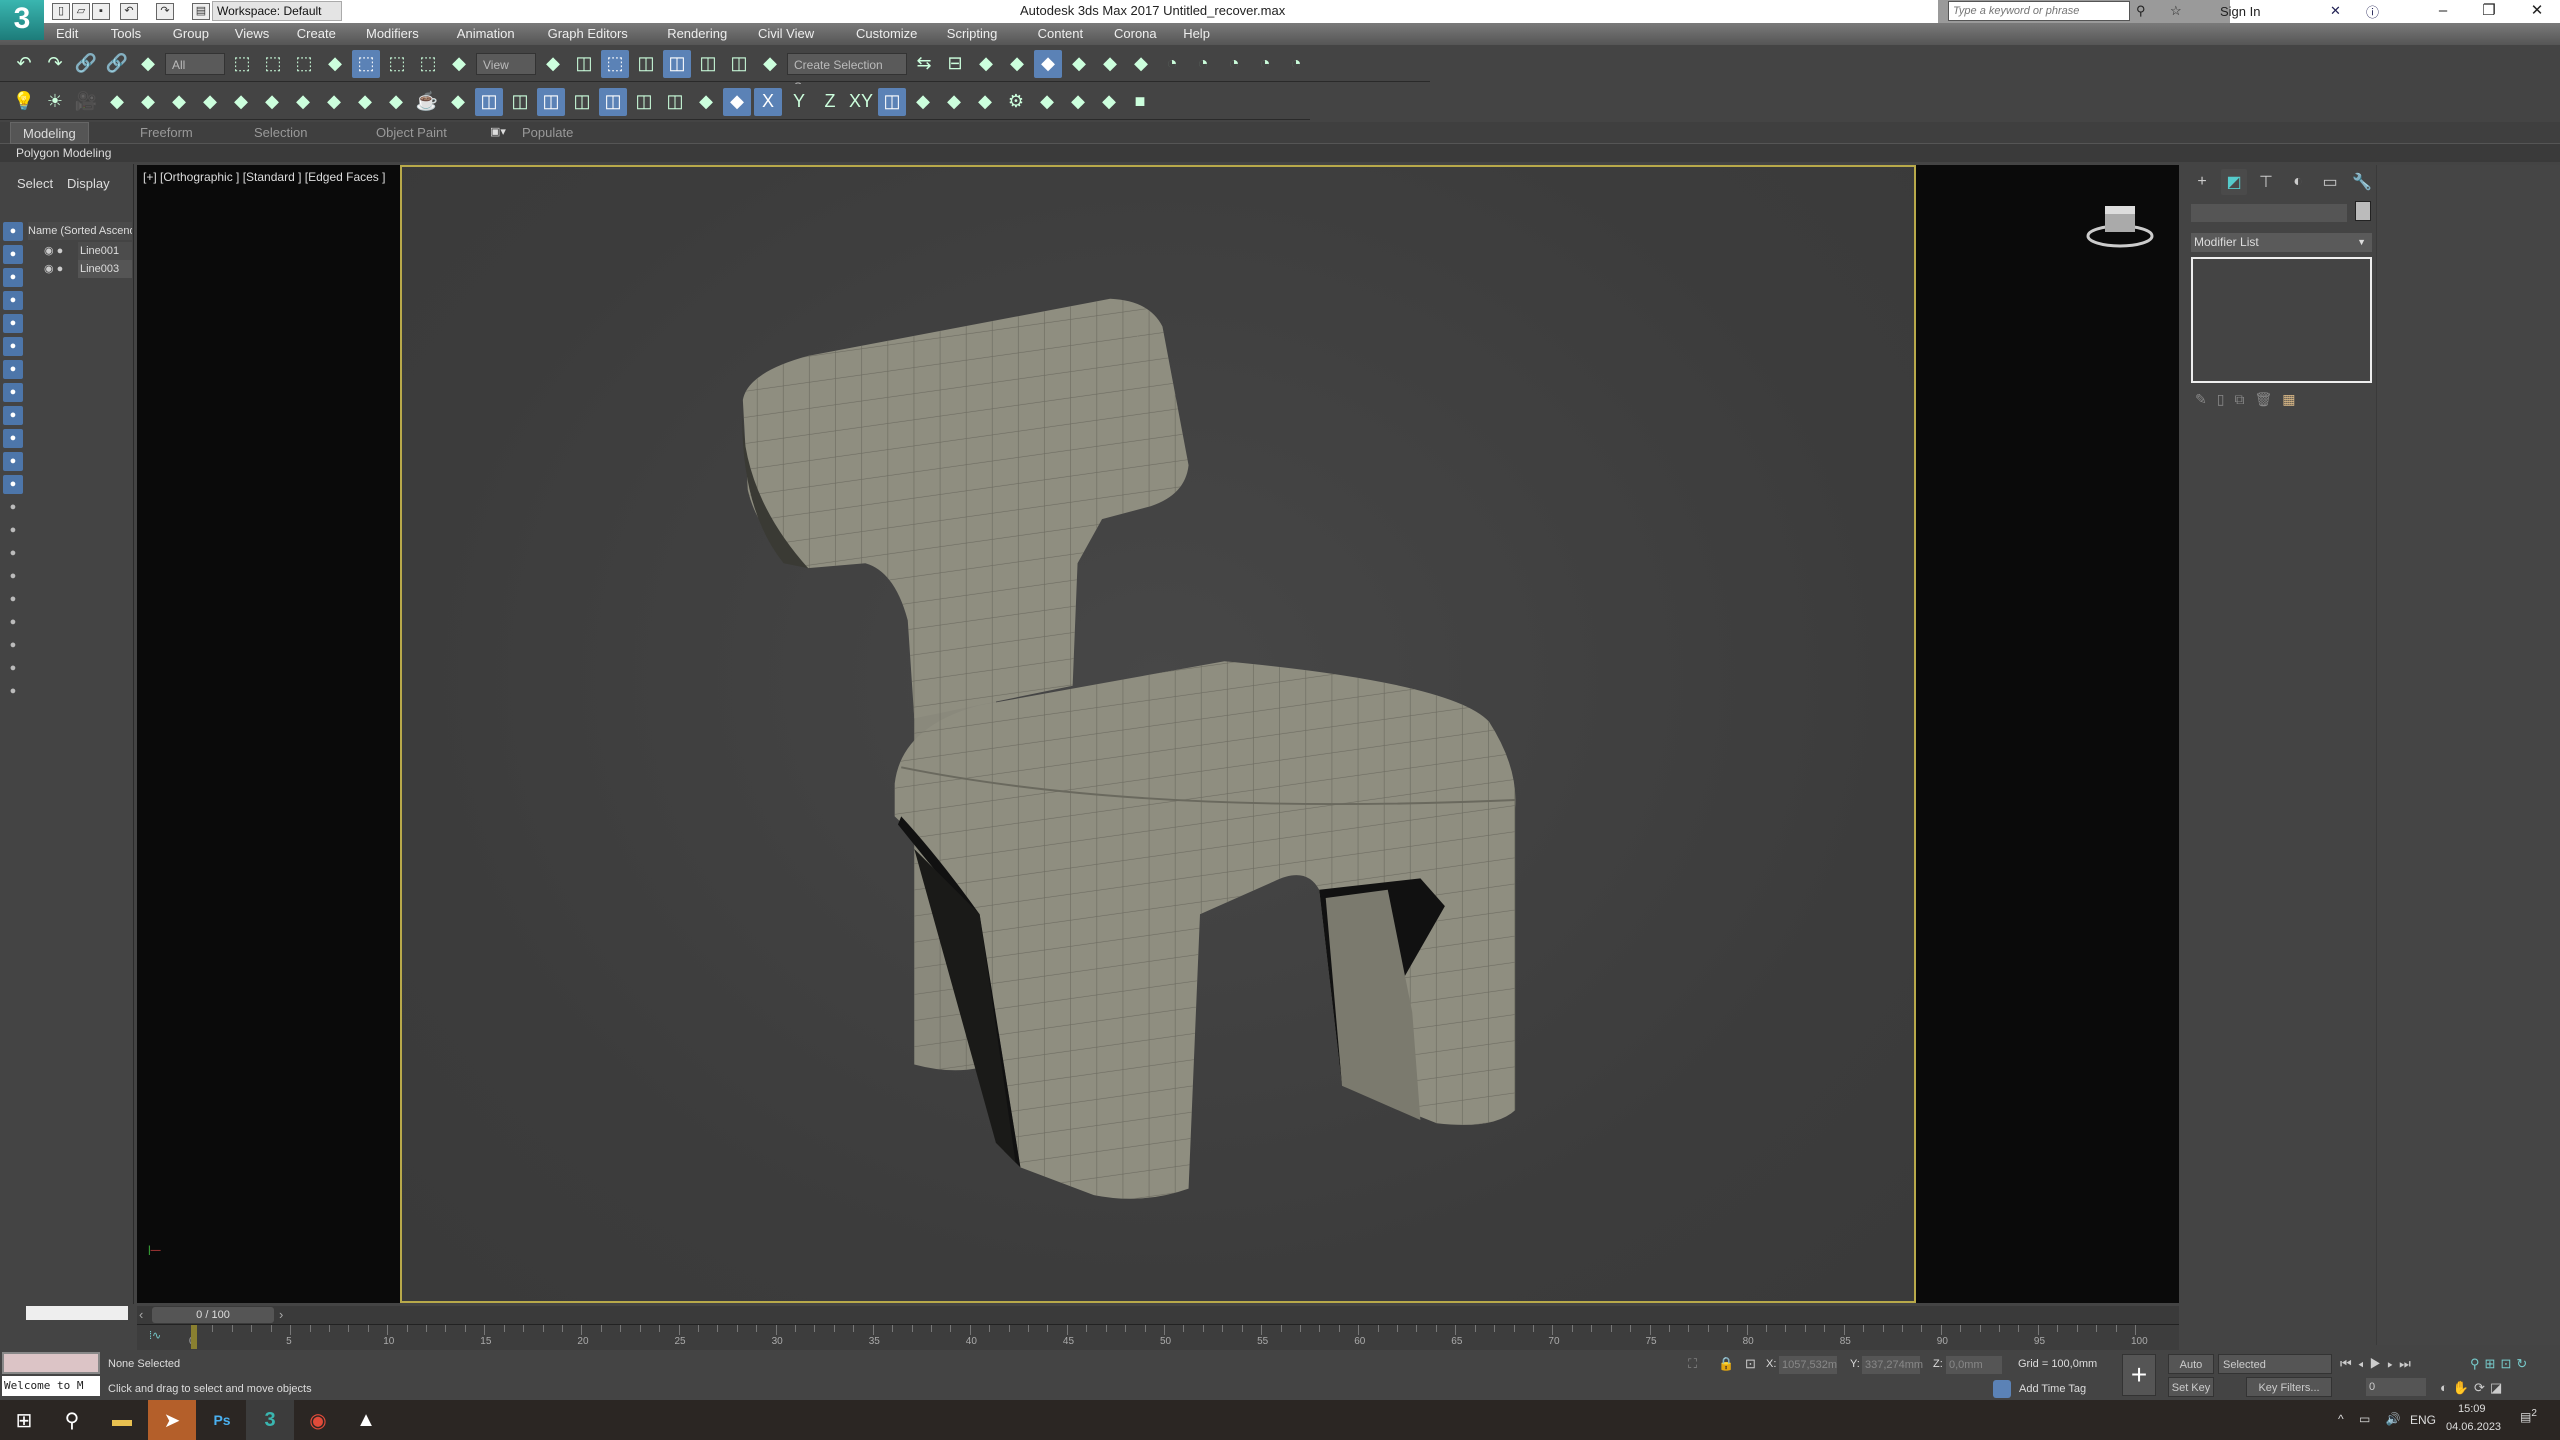 This screenshot has height=1440, width=2560. Describe the element at coordinates (2396, 1387) in the screenshot. I see `current-frame-field: 0` at that location.